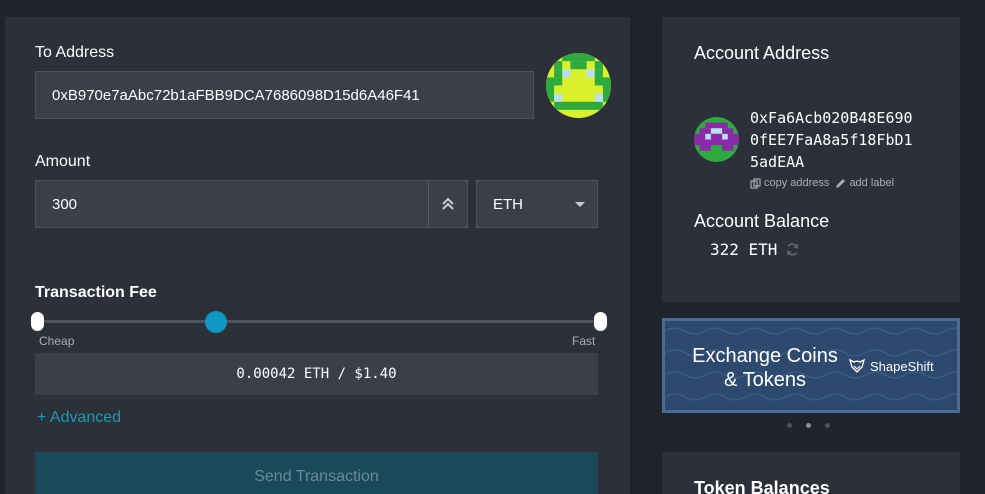 This screenshot has width=985, height=494. Describe the element at coordinates (872, 183) in the screenshot. I see `add-label-text: add label` at that location.